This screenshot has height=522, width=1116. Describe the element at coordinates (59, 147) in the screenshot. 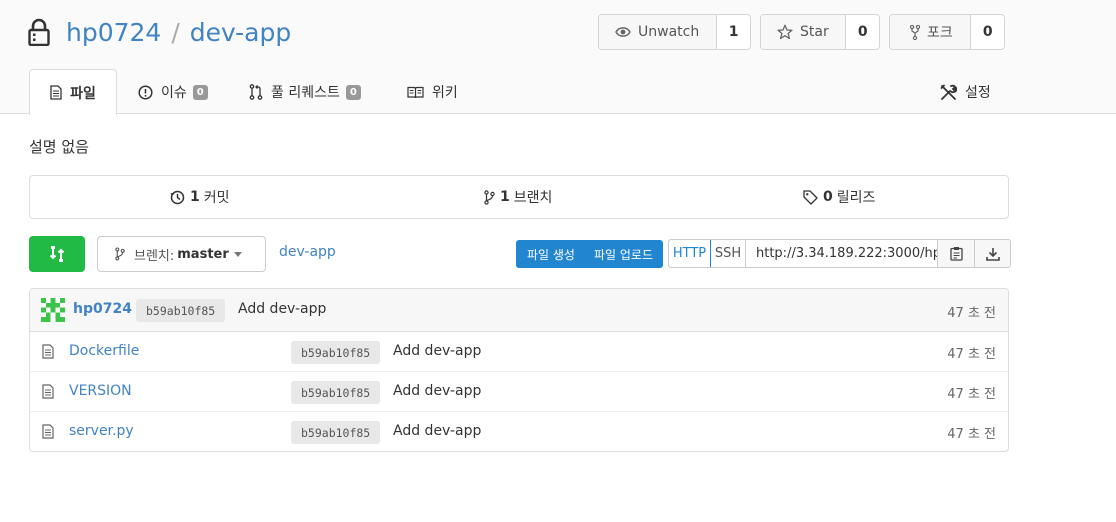

I see `repo-description: 설명 없음` at that location.